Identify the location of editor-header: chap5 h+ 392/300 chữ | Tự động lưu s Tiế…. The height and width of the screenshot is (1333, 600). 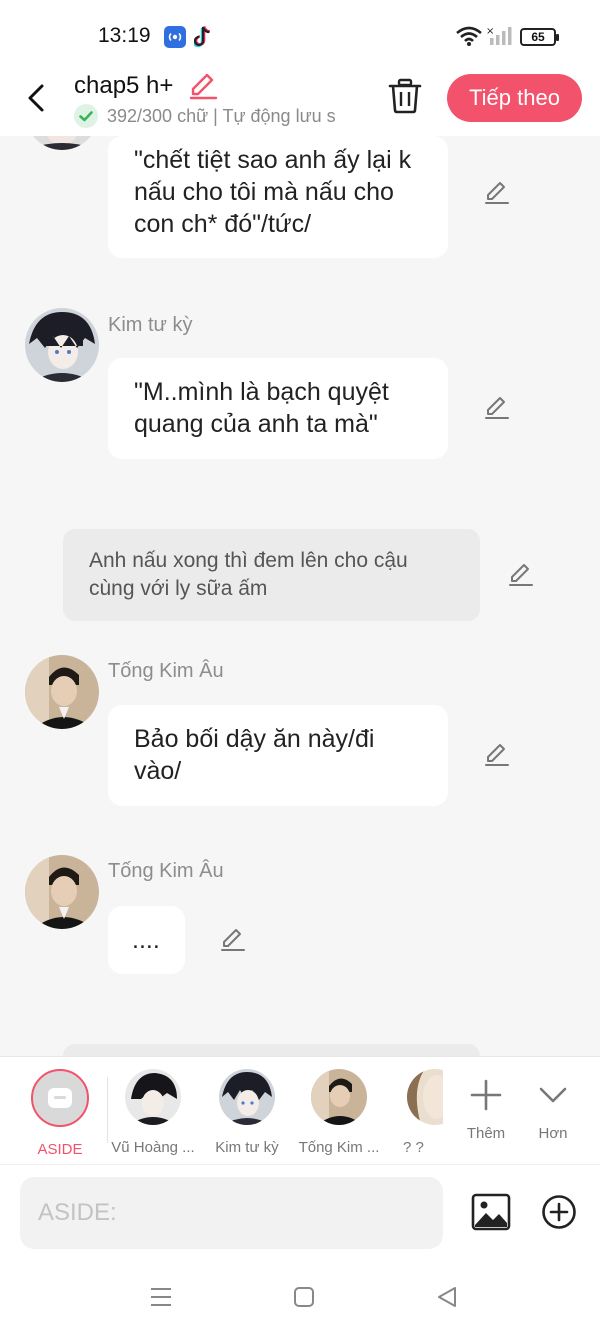
(300, 104).